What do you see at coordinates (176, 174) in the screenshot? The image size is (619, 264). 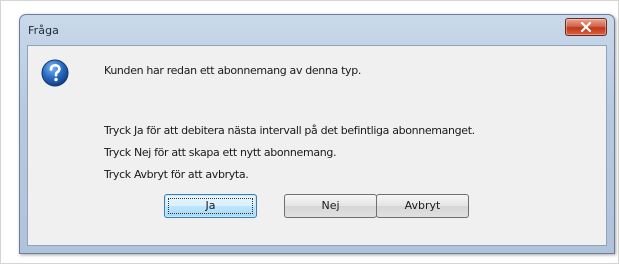 I see `instruction-line: Tryck Avbryt för att avbryta.` at bounding box center [176, 174].